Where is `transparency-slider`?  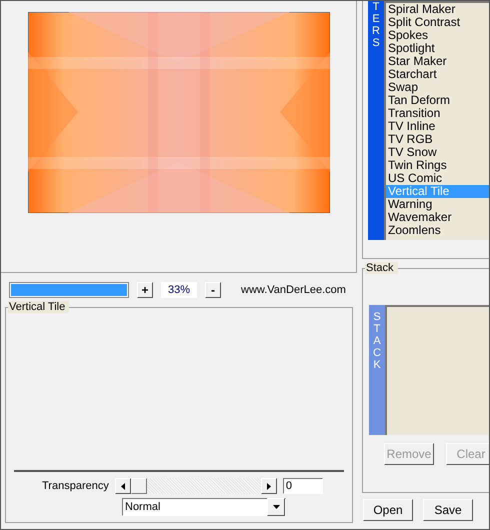
transparency-slider is located at coordinates (195, 486).